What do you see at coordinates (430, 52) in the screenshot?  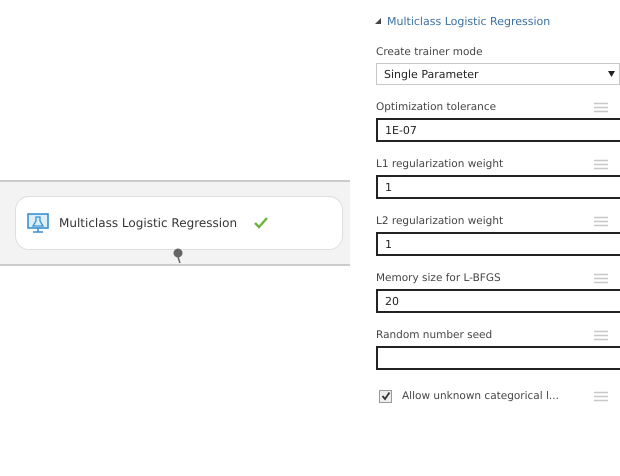 I see `field-label: Create trainer mode` at bounding box center [430, 52].